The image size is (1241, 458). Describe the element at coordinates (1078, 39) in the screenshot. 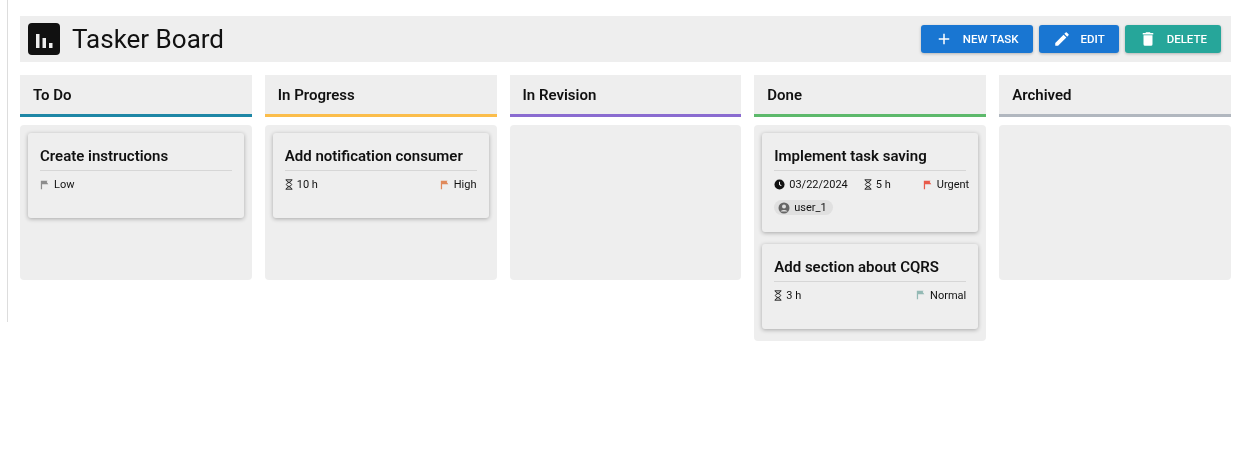

I see `edit-button: EDIT` at that location.